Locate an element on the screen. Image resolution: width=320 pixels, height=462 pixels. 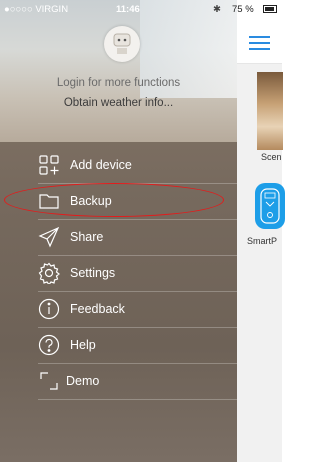
smart-label: SmartP is located at coordinates (262, 241).